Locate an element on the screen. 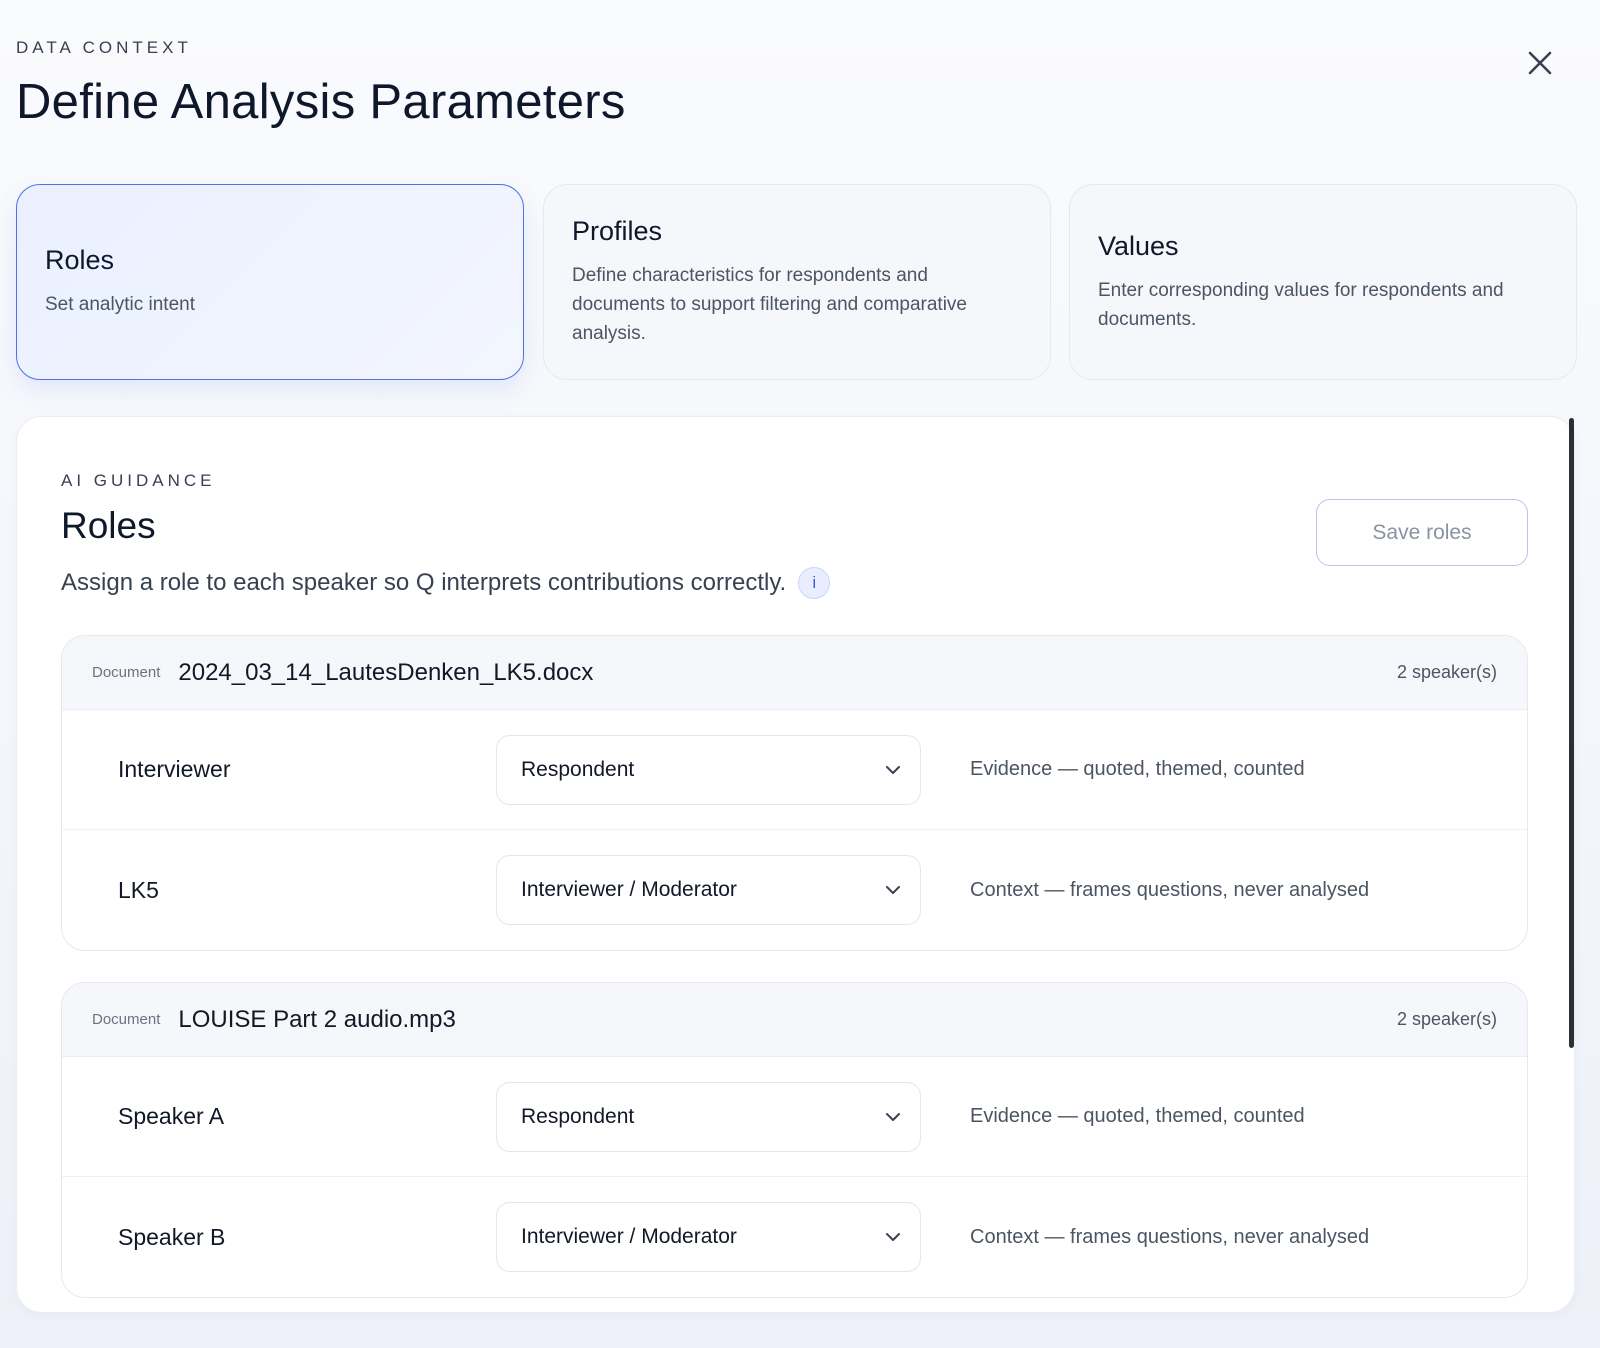  document-name: 2024_03_14_LautesDenken_LK5.docx is located at coordinates (386, 672).